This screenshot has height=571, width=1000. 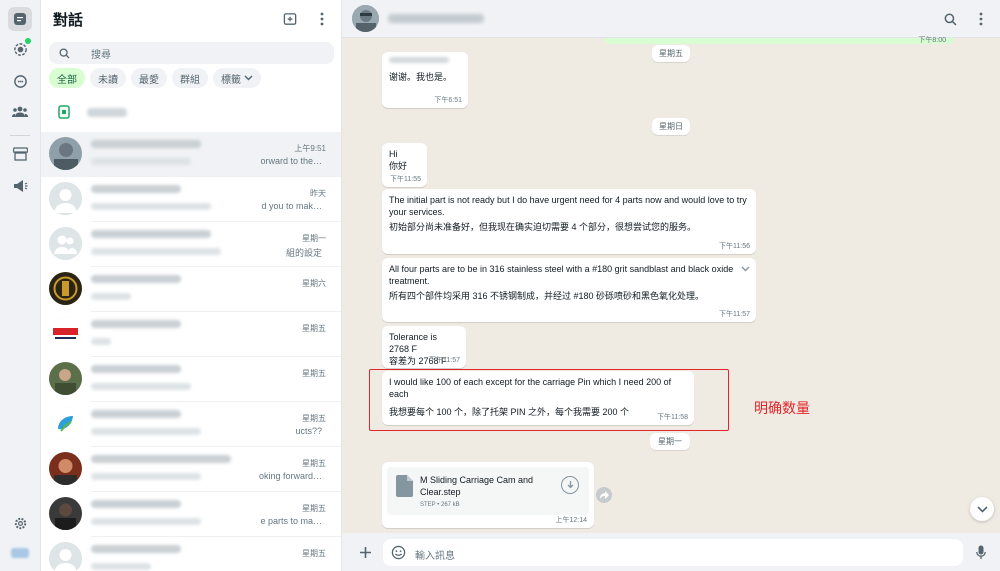 What do you see at coordinates (981, 552) in the screenshot?
I see `voice-message-button` at bounding box center [981, 552].